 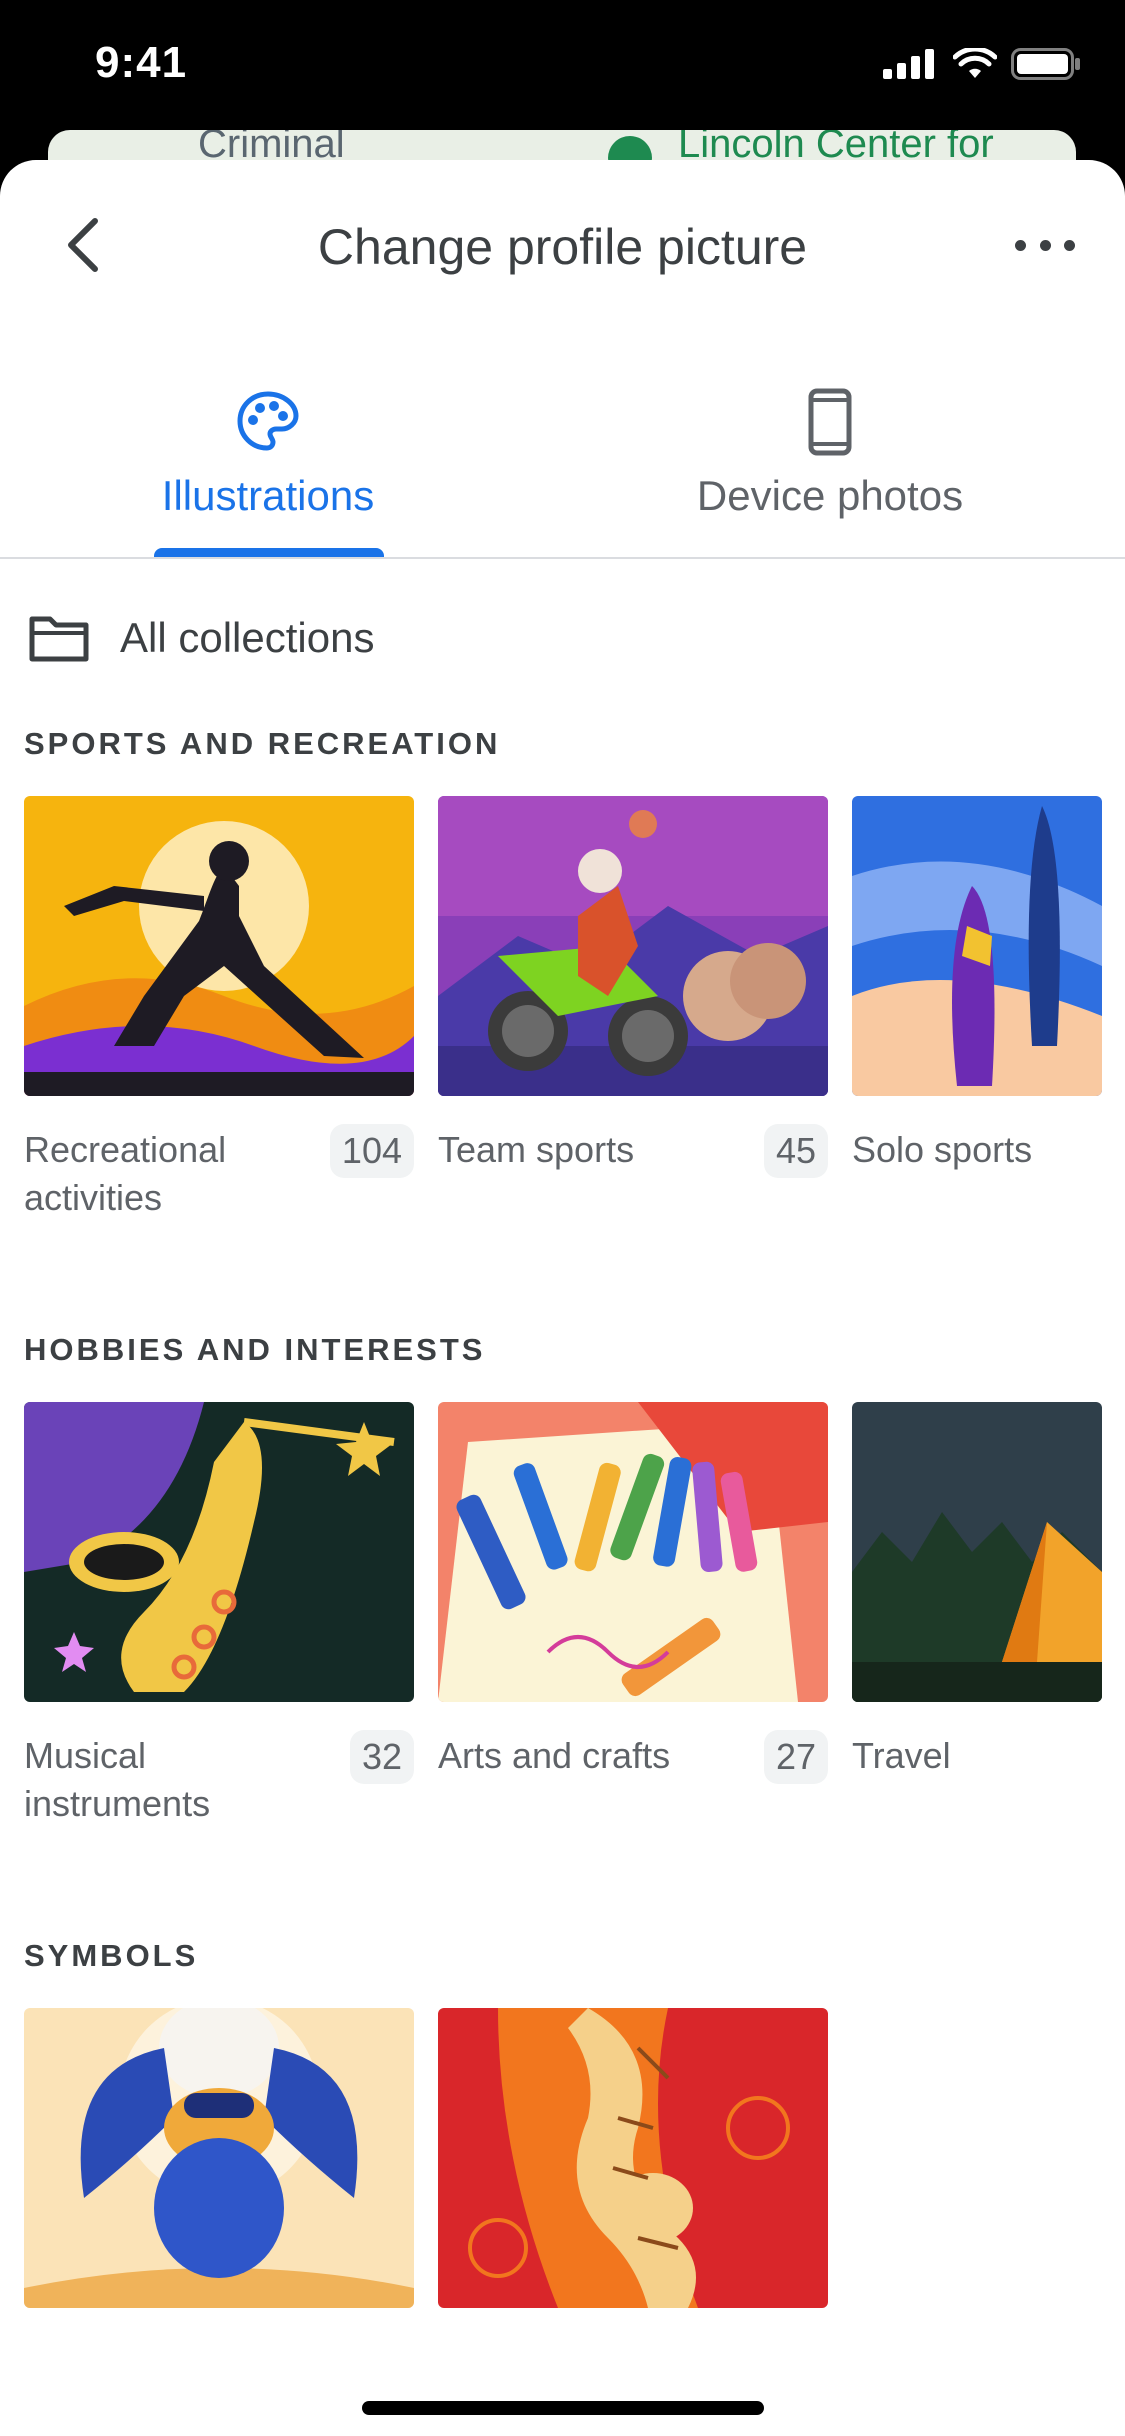 What do you see at coordinates (795, 1151) in the screenshot?
I see `collection-count-badge: 45` at bounding box center [795, 1151].